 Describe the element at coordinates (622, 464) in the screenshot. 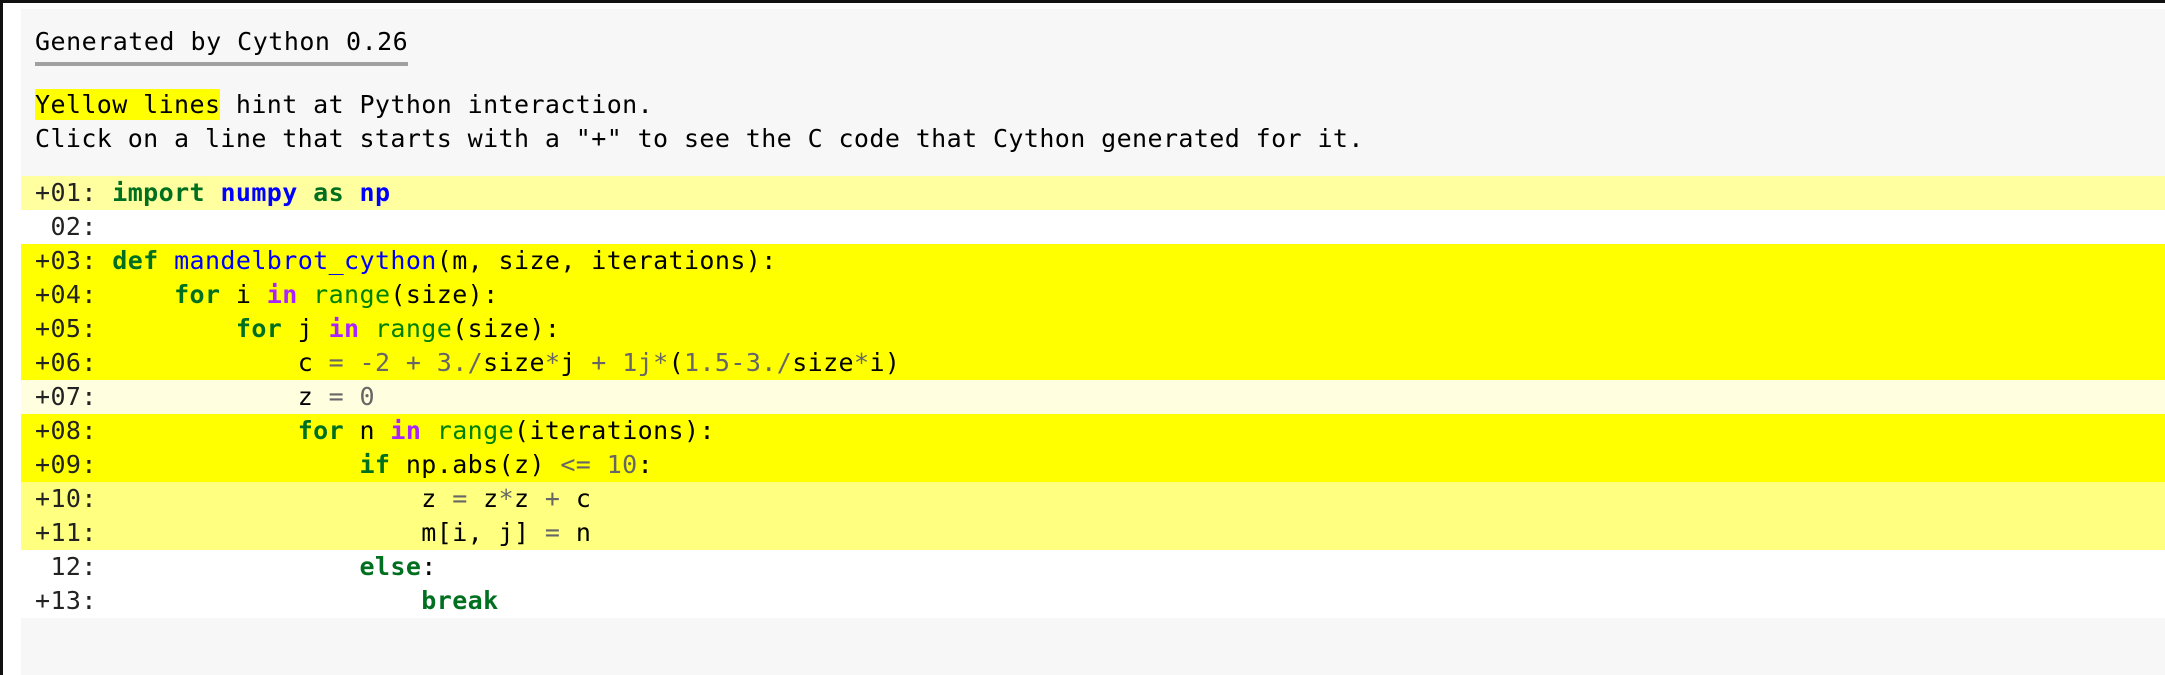

I see `code-token: 10` at that location.